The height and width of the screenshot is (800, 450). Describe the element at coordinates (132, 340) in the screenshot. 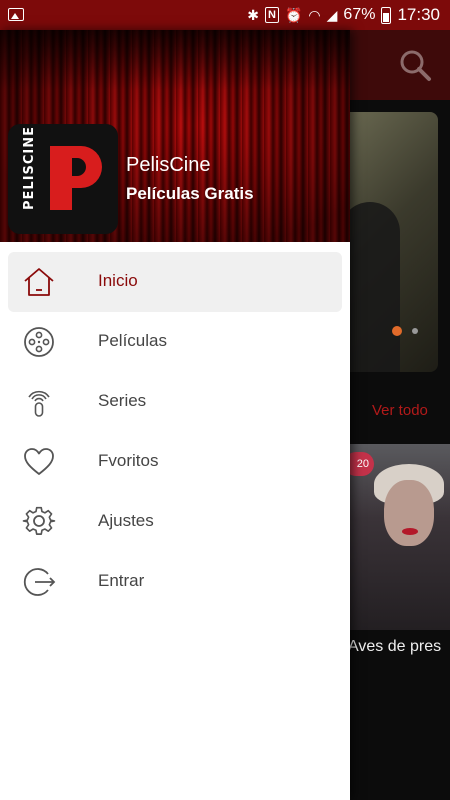

I see `menu-label: Películas` at that location.